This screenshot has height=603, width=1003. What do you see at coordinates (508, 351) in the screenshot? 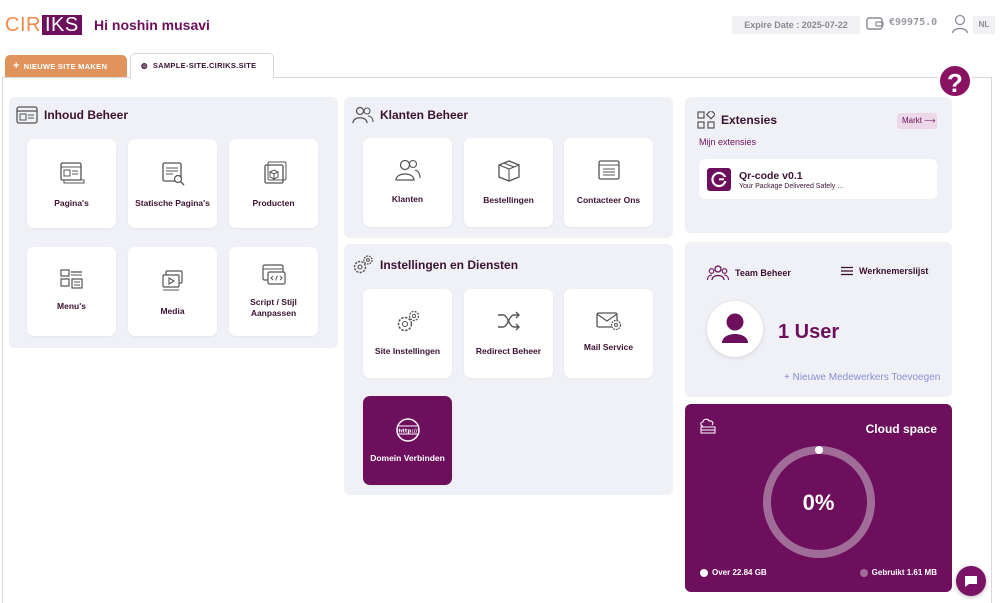
I see `redirect-card-label: Redirect Beheer` at bounding box center [508, 351].